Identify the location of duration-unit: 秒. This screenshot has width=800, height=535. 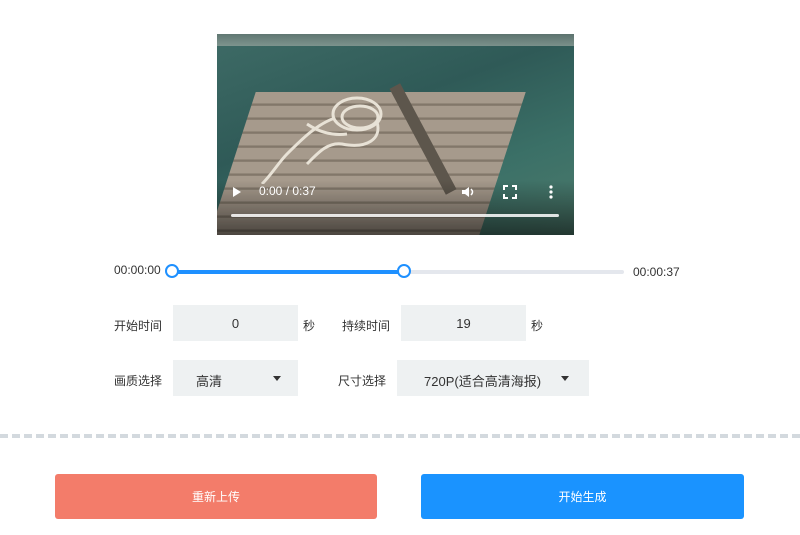
(537, 326).